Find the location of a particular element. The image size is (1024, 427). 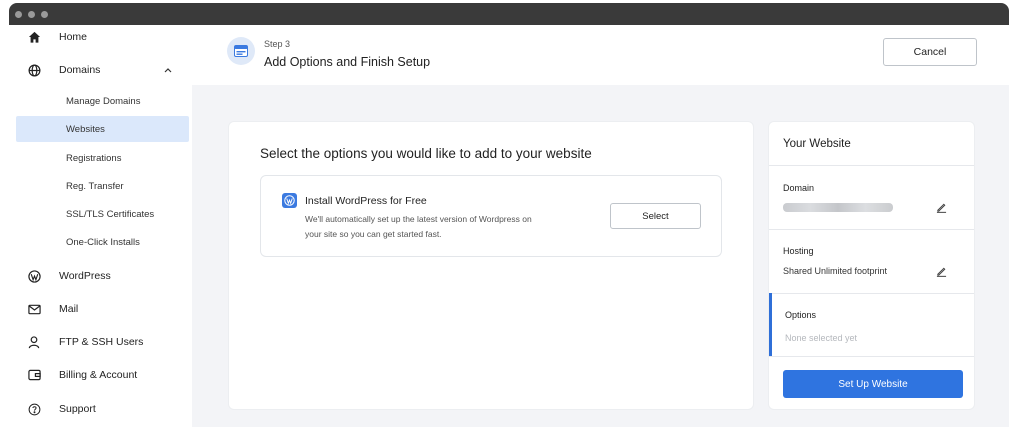

sidebar-subitem-manage-domains: Manage Domains is located at coordinates (102, 101).